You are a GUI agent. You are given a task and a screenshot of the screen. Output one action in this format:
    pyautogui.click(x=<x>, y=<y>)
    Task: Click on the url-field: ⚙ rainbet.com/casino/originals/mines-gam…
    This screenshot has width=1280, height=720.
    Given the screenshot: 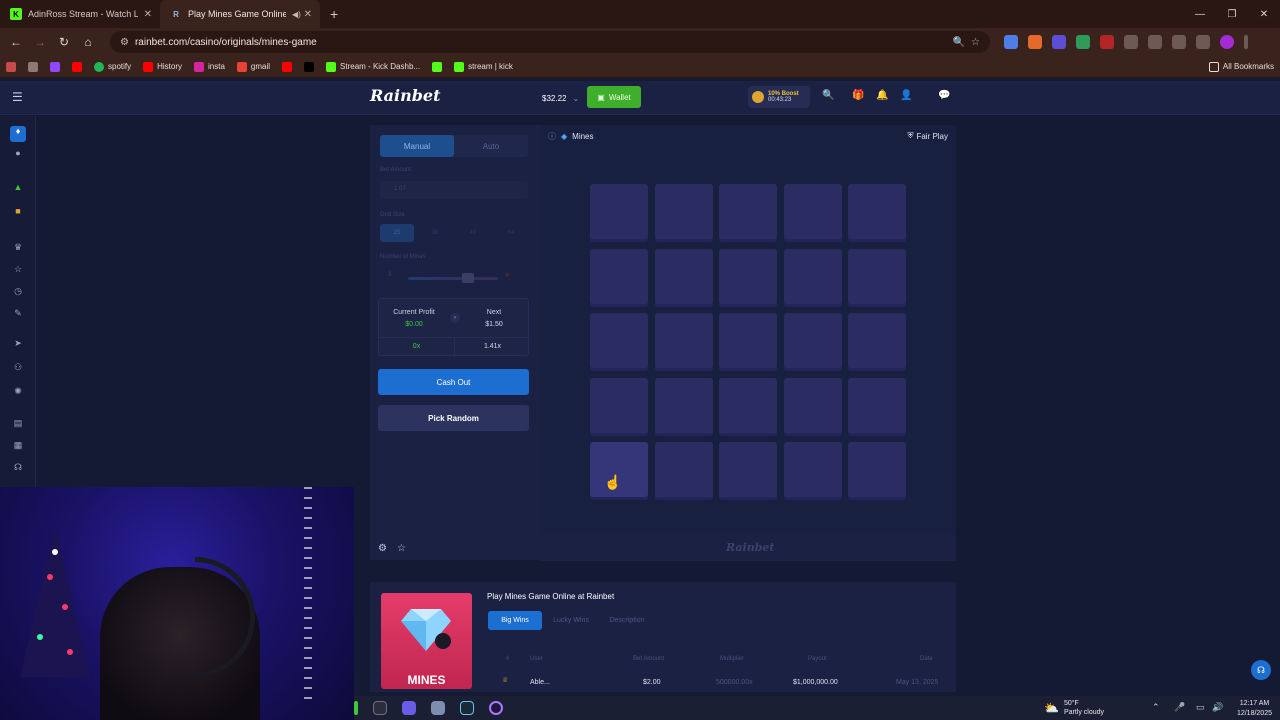 What is the action you would take?
    pyautogui.click(x=550, y=42)
    